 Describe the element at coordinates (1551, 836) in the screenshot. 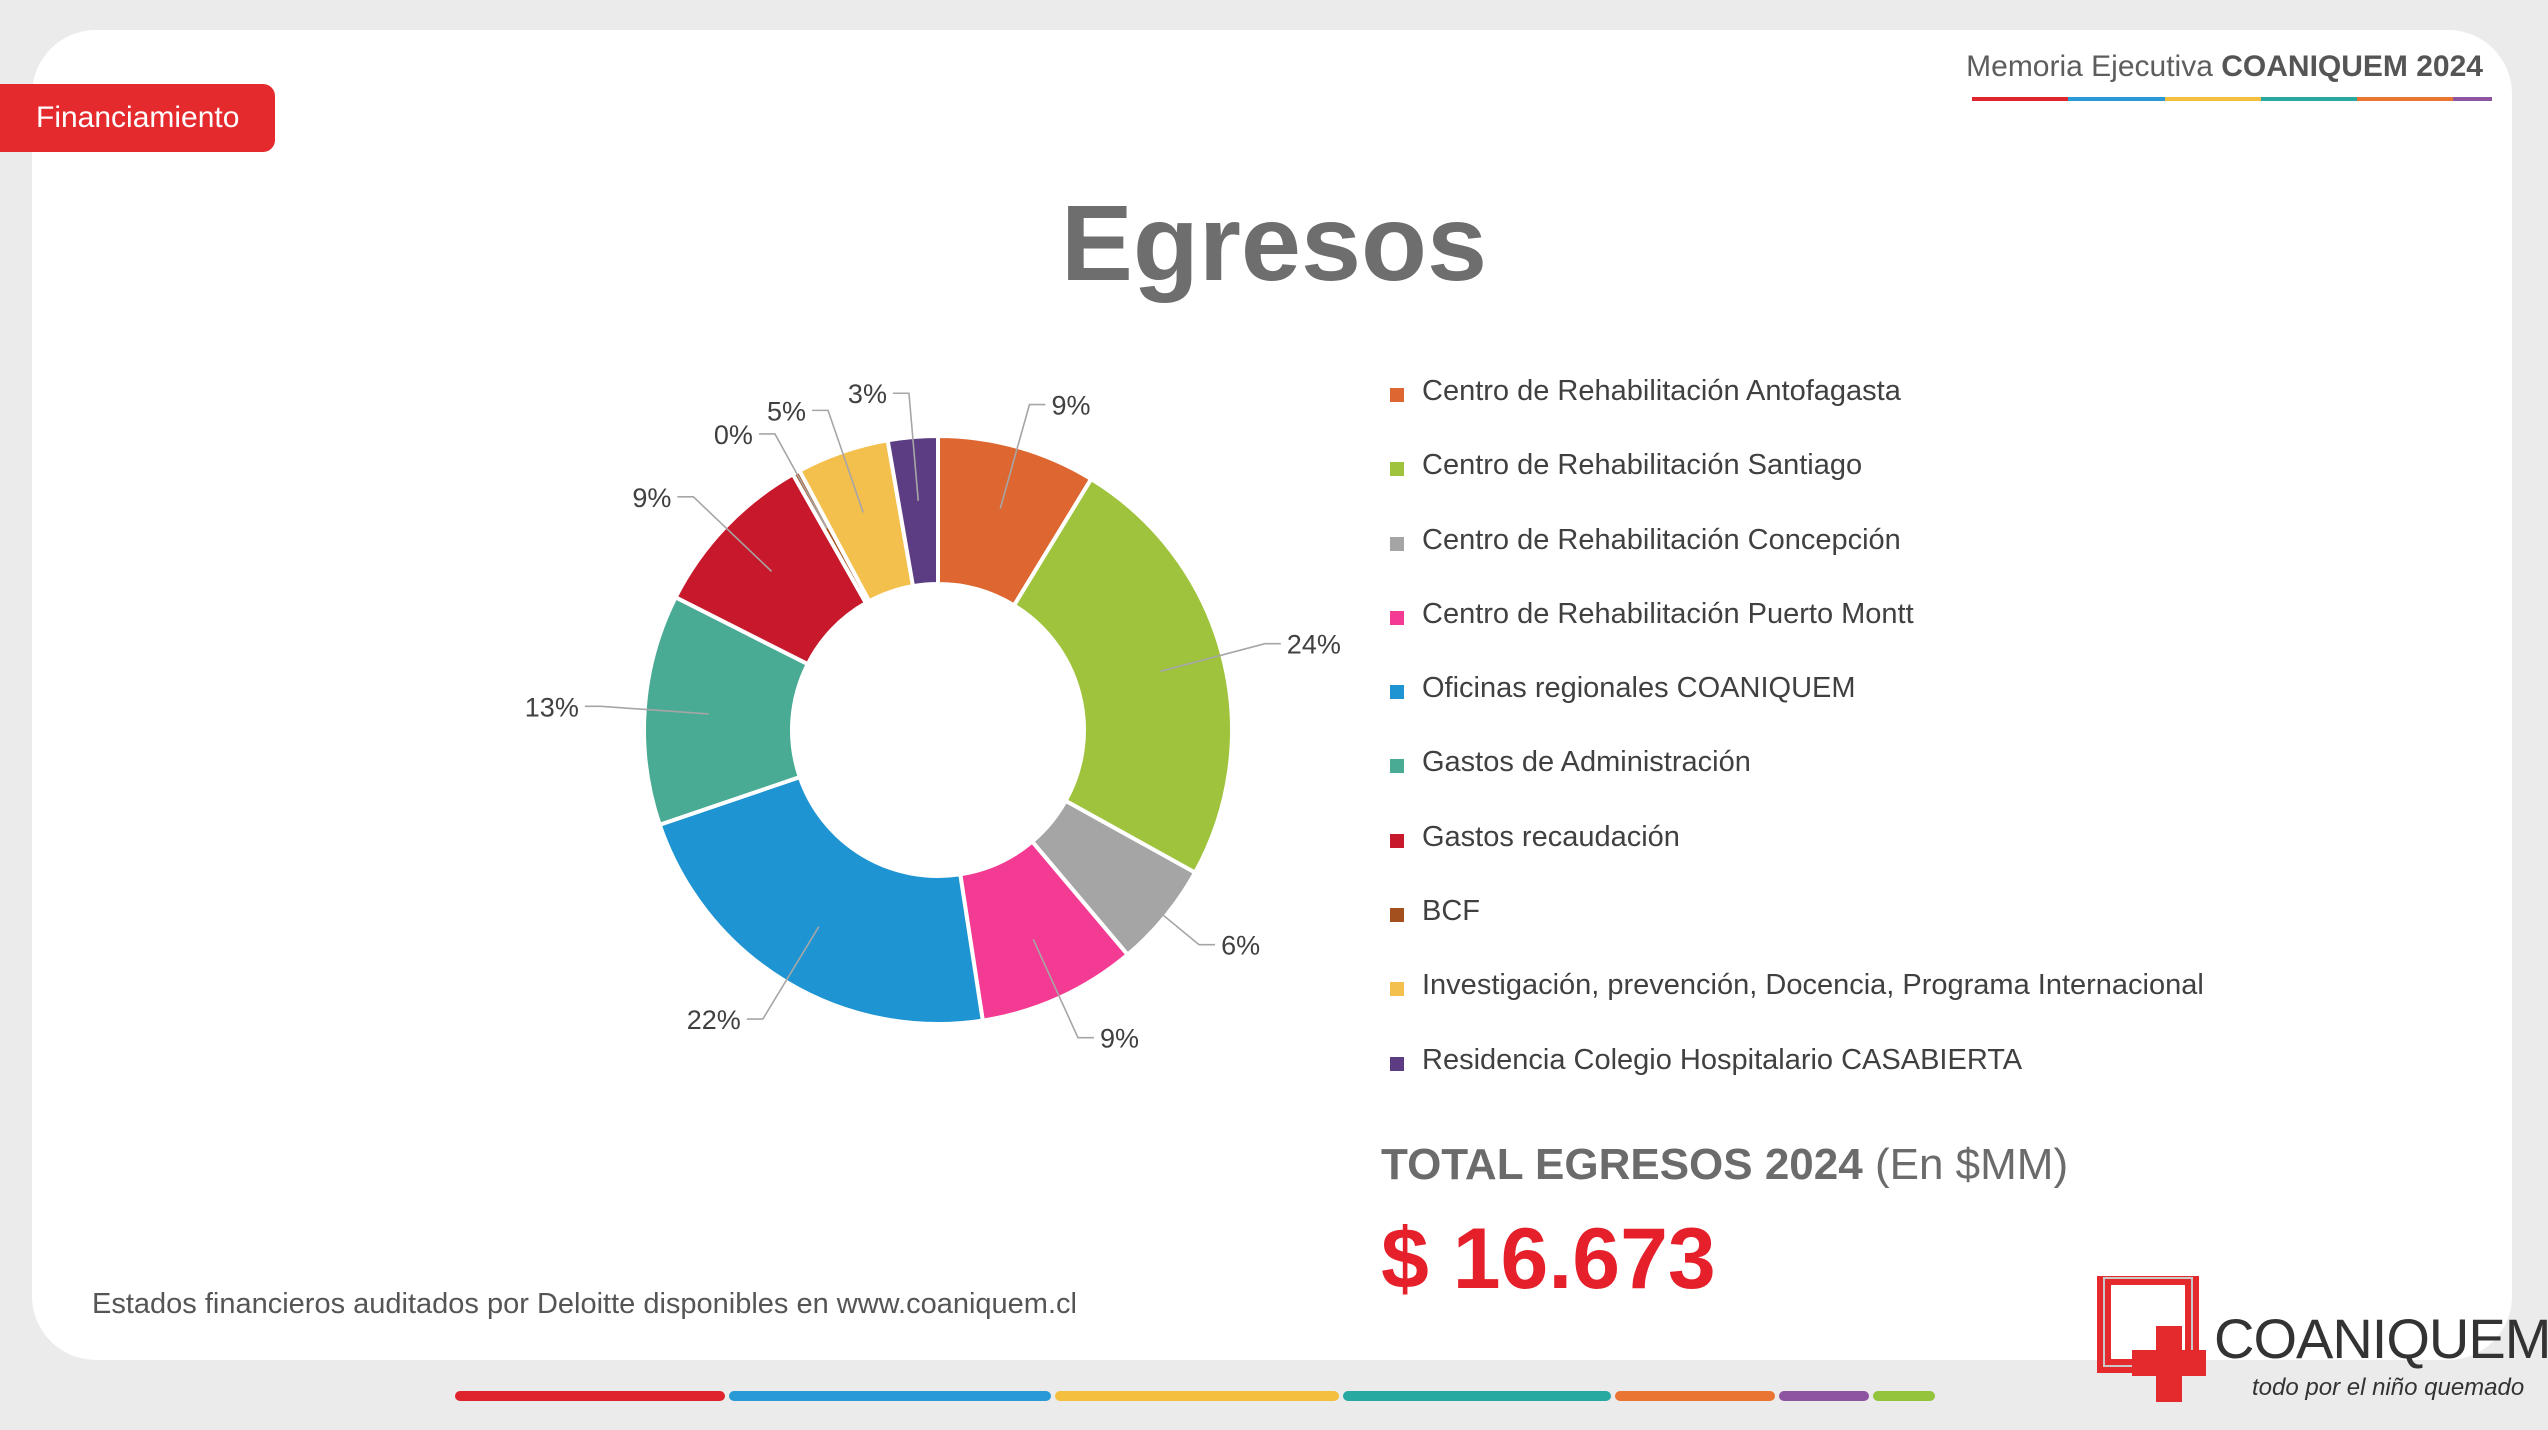

I see `legend-label: Gastos recaudación` at that location.